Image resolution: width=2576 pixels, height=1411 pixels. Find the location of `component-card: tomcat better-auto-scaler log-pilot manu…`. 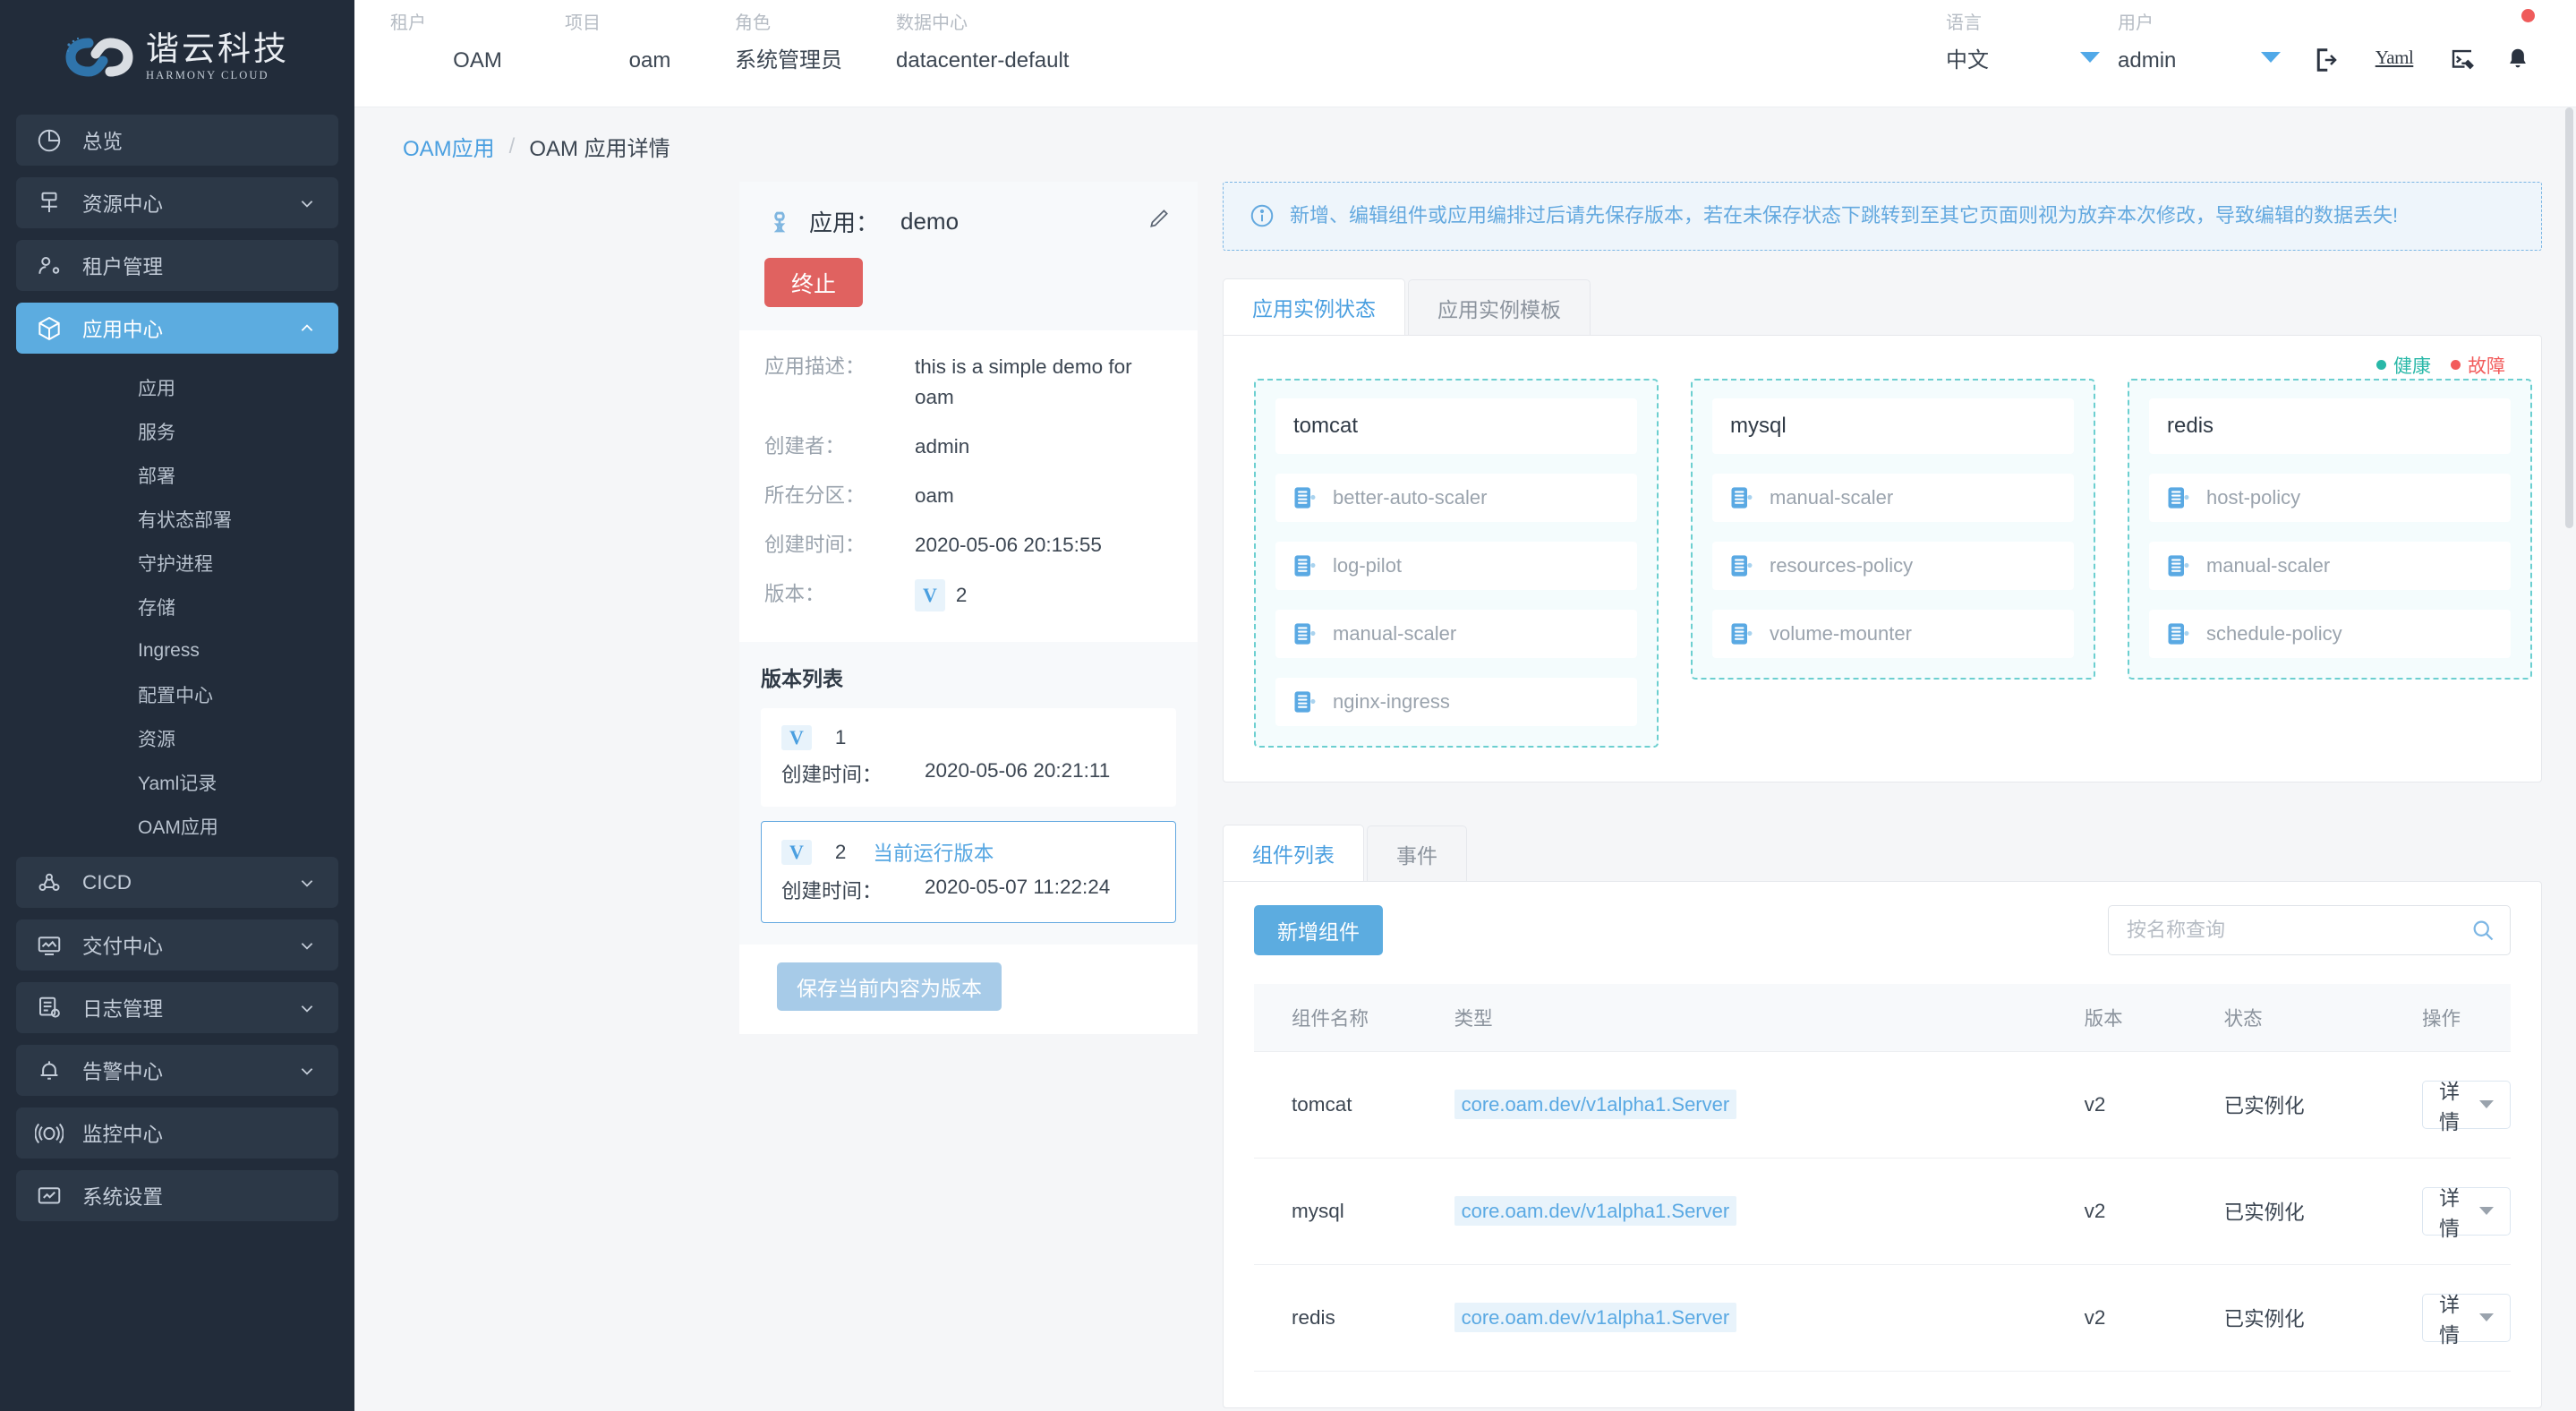

component-card: tomcat better-auto-scaler log-pilot manu… is located at coordinates (1456, 563).